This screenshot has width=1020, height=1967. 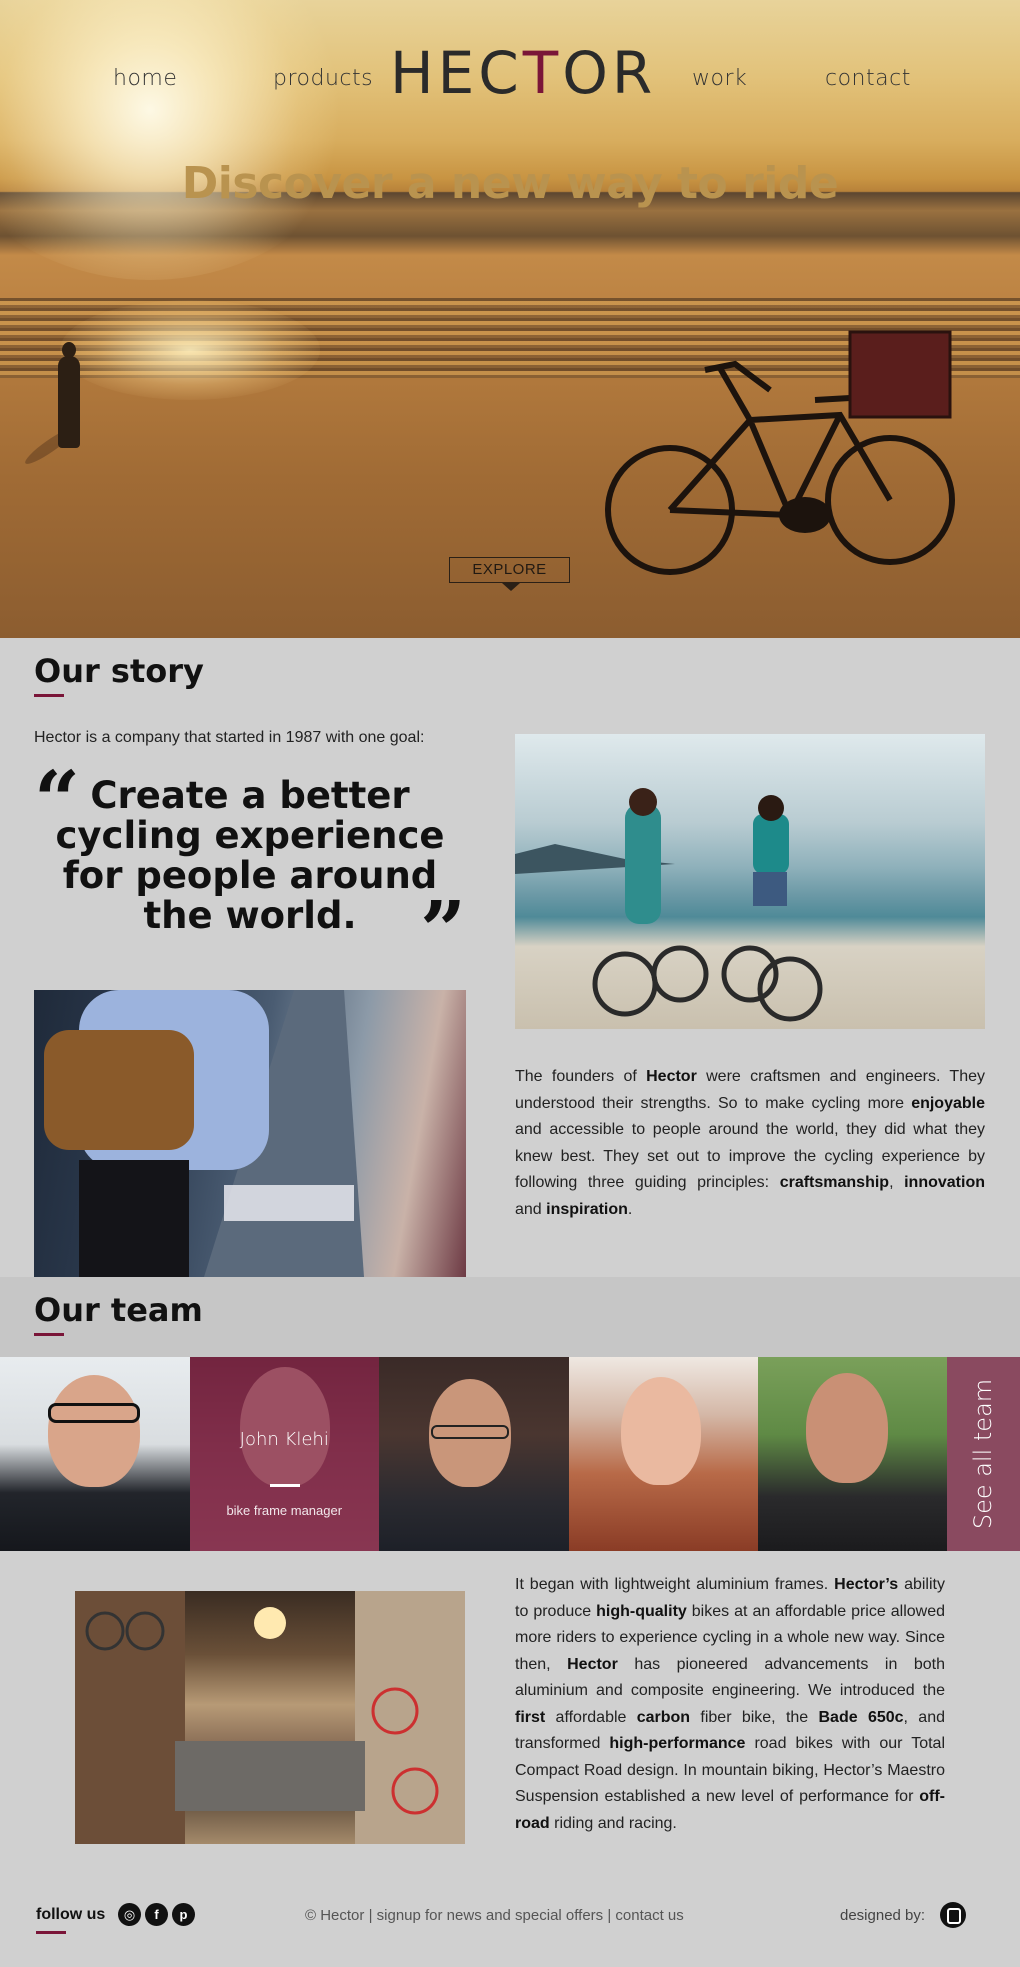 What do you see at coordinates (145, 78) in the screenshot?
I see `nav-home: home` at bounding box center [145, 78].